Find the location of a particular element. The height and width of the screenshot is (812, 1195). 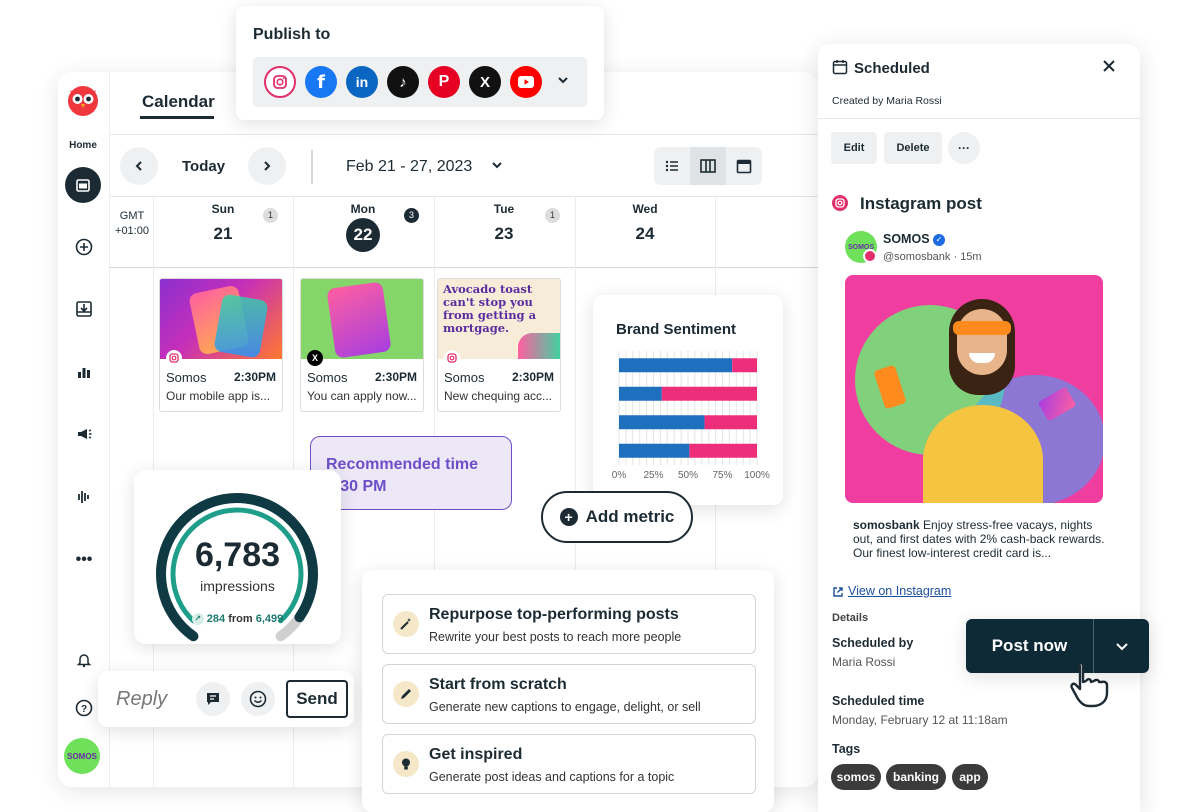

account-name-text: SOMOS is located at coordinates (906, 239).